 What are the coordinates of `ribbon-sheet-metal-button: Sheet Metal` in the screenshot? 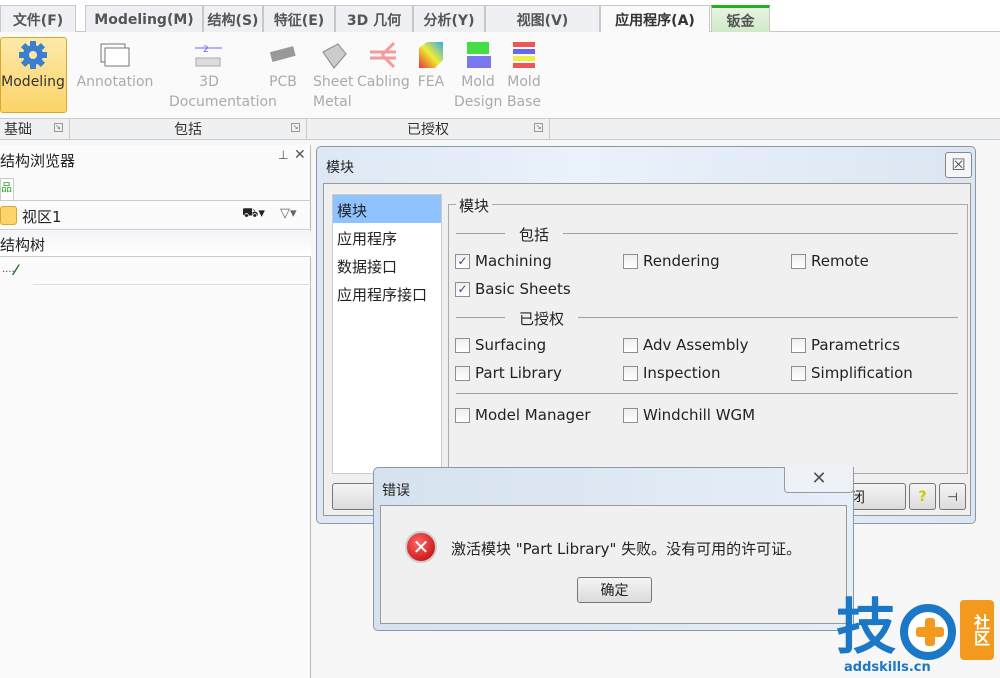 It's located at (334, 75).